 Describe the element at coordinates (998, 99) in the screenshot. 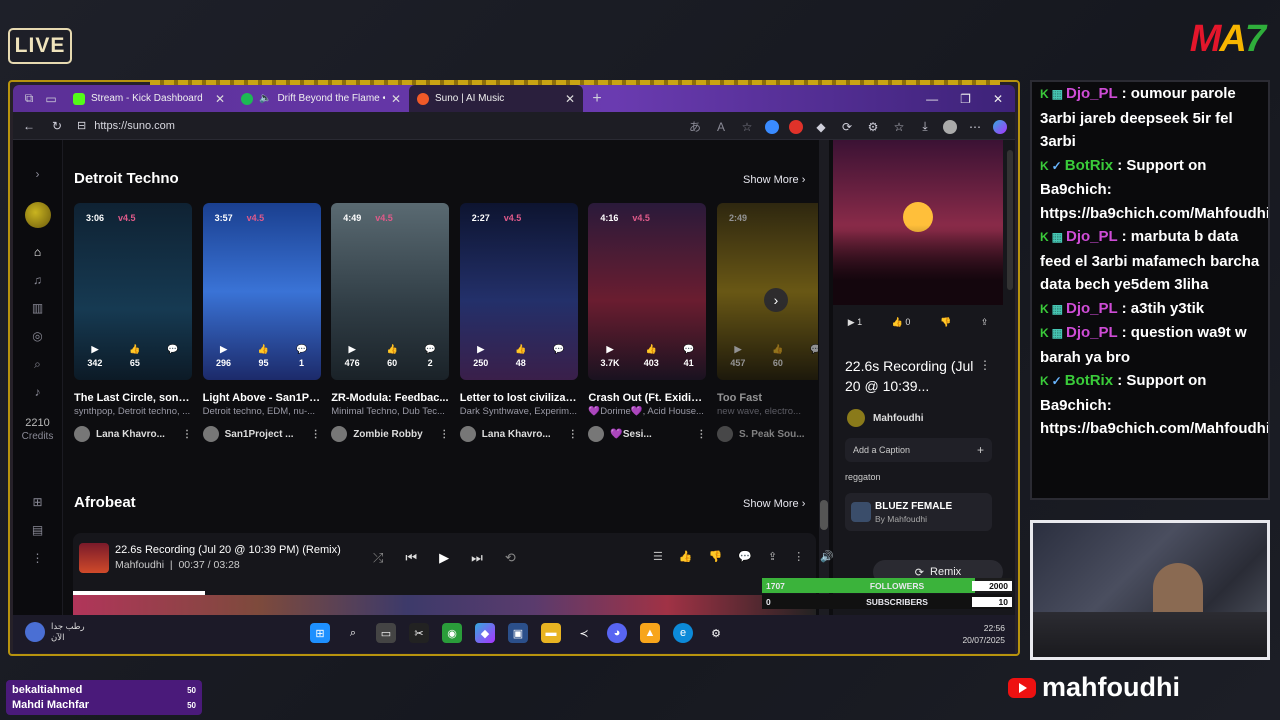

I see `close-window-icon: ✕` at that location.